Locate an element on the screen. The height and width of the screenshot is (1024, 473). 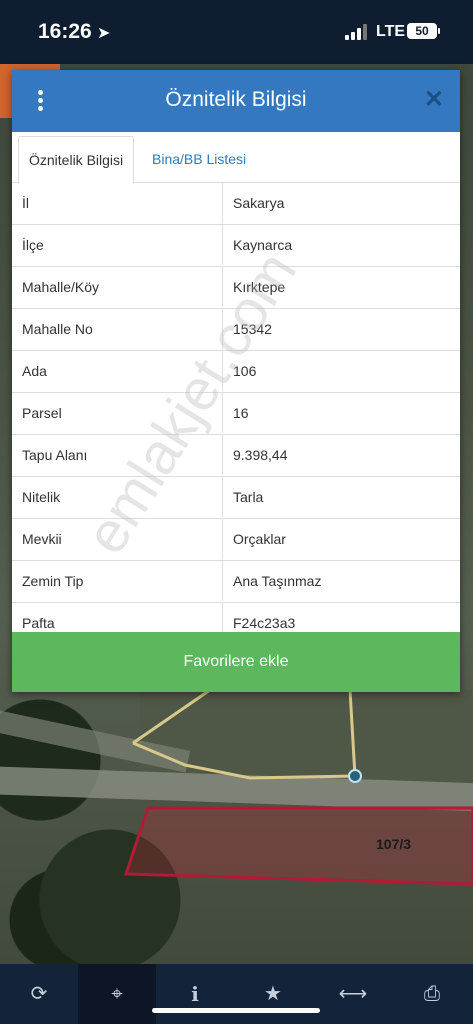
info-icon: i is located at coordinates (195, 994).